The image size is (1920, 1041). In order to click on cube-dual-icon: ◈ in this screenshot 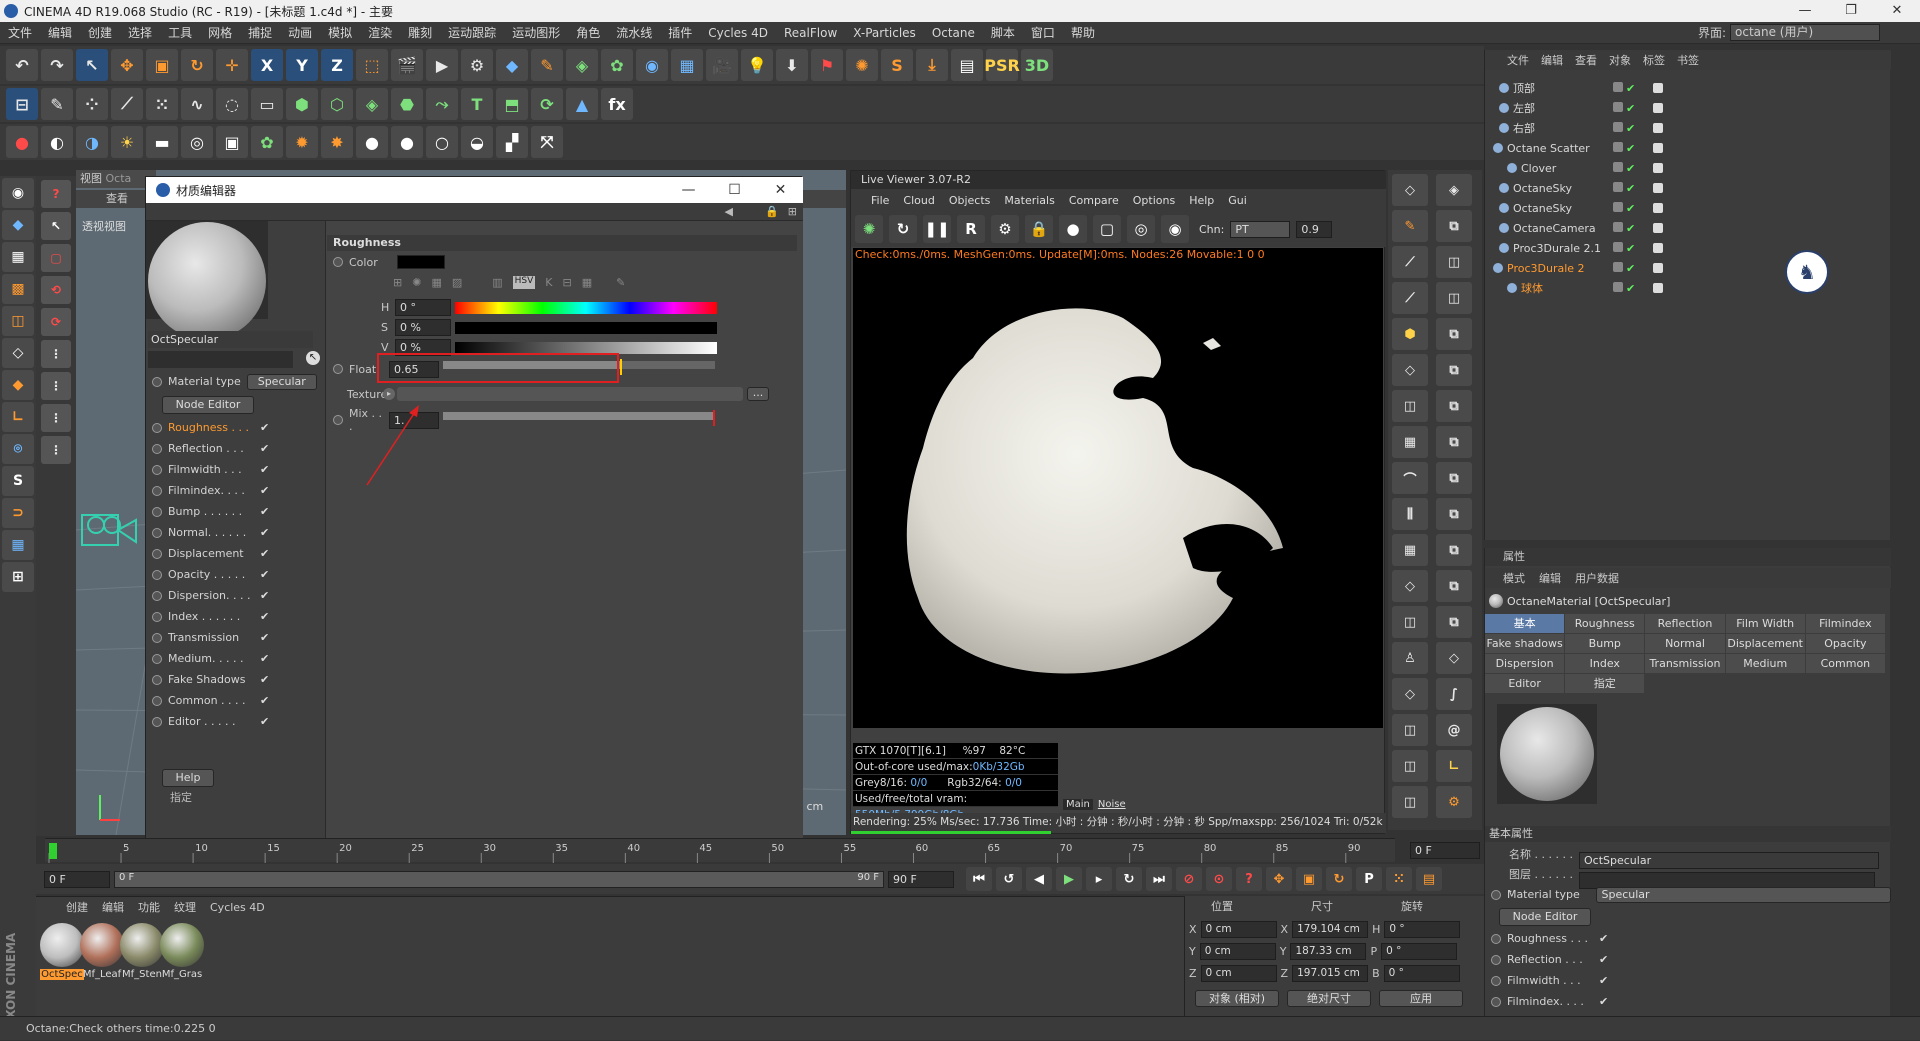, I will do `click(1454, 190)`.